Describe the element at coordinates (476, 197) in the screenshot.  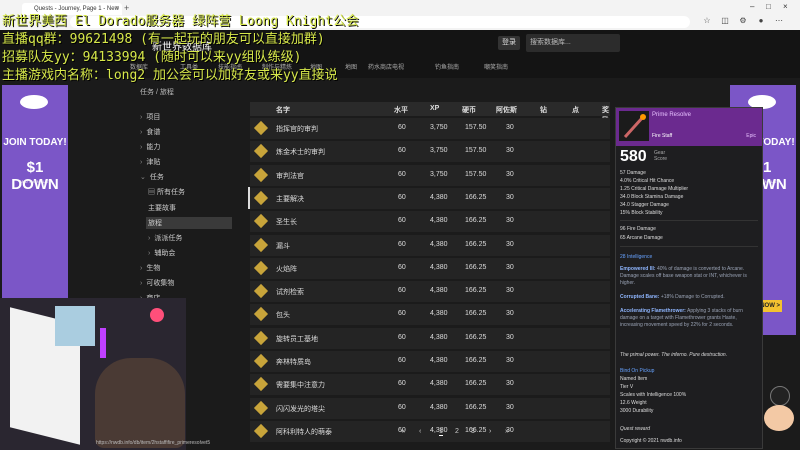
I see `quest-coin: 166.25` at that location.